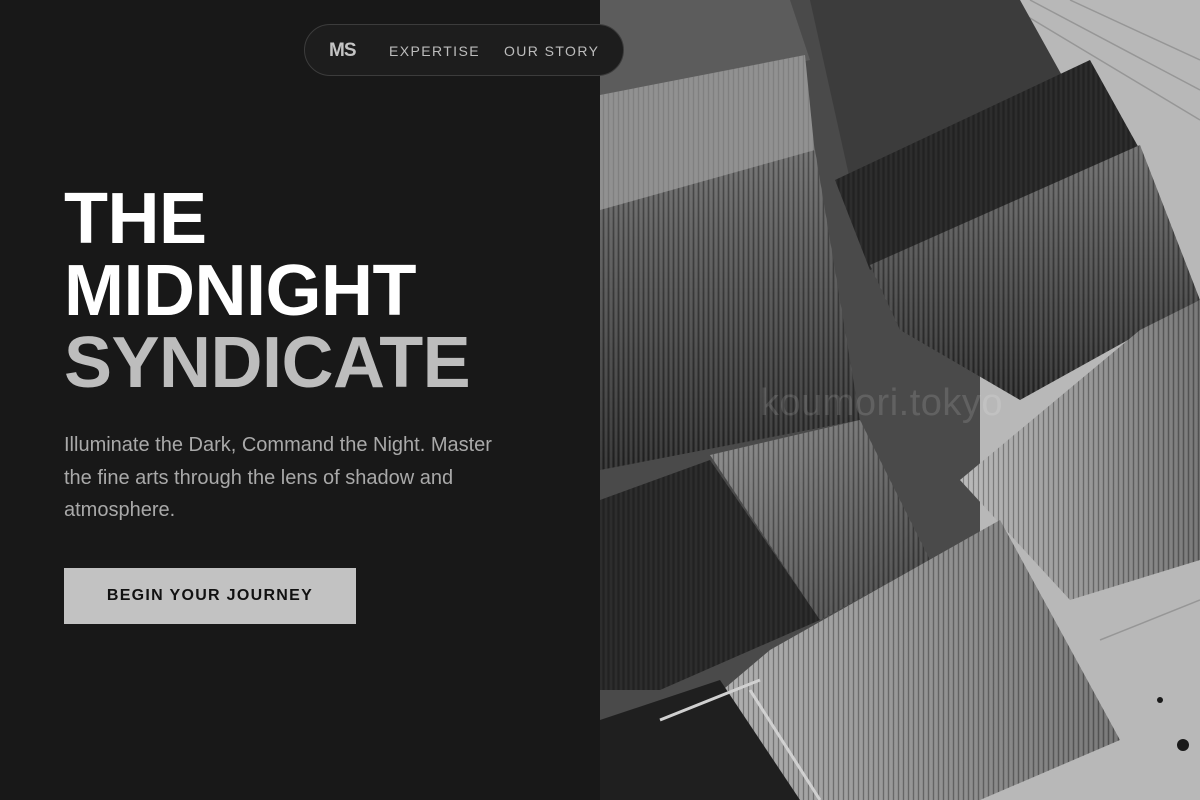  What do you see at coordinates (551, 51) in the screenshot?
I see `nav-link-our-story: OUR STORY` at bounding box center [551, 51].